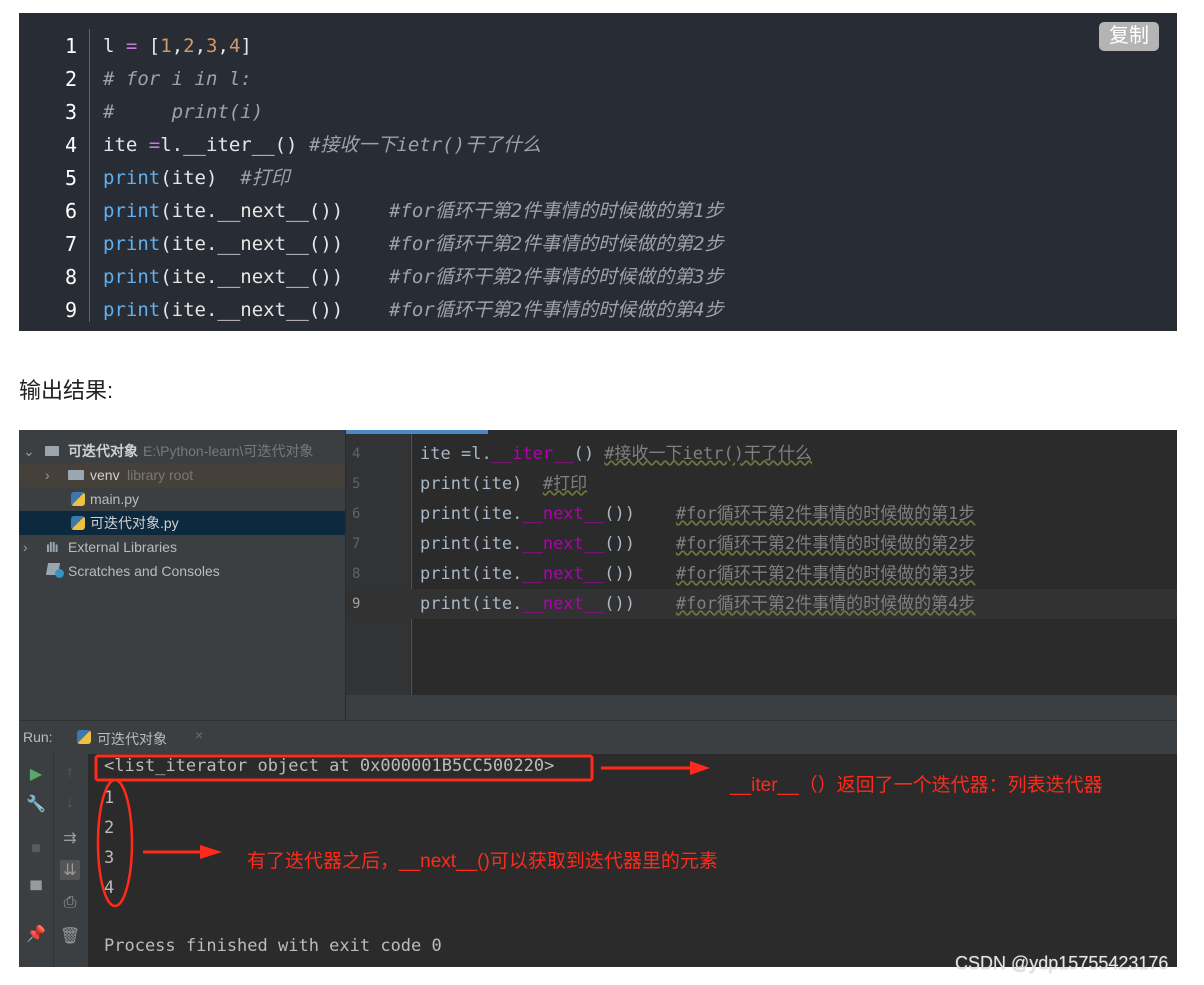 The width and height of the screenshot is (1204, 985). Describe the element at coordinates (211, 852) in the screenshot. I see `next-arrow-head` at that location.